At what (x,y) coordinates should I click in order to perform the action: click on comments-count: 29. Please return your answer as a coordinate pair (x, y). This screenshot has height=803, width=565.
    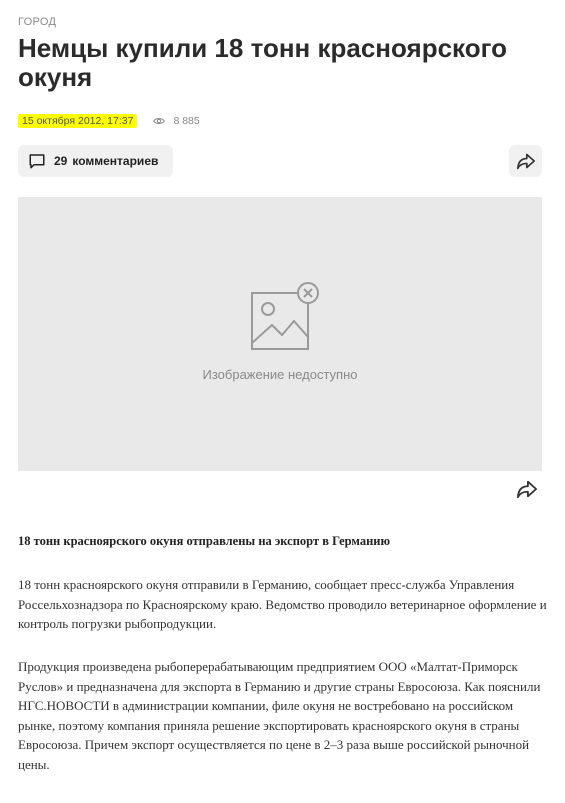
    Looking at the image, I should click on (61, 161).